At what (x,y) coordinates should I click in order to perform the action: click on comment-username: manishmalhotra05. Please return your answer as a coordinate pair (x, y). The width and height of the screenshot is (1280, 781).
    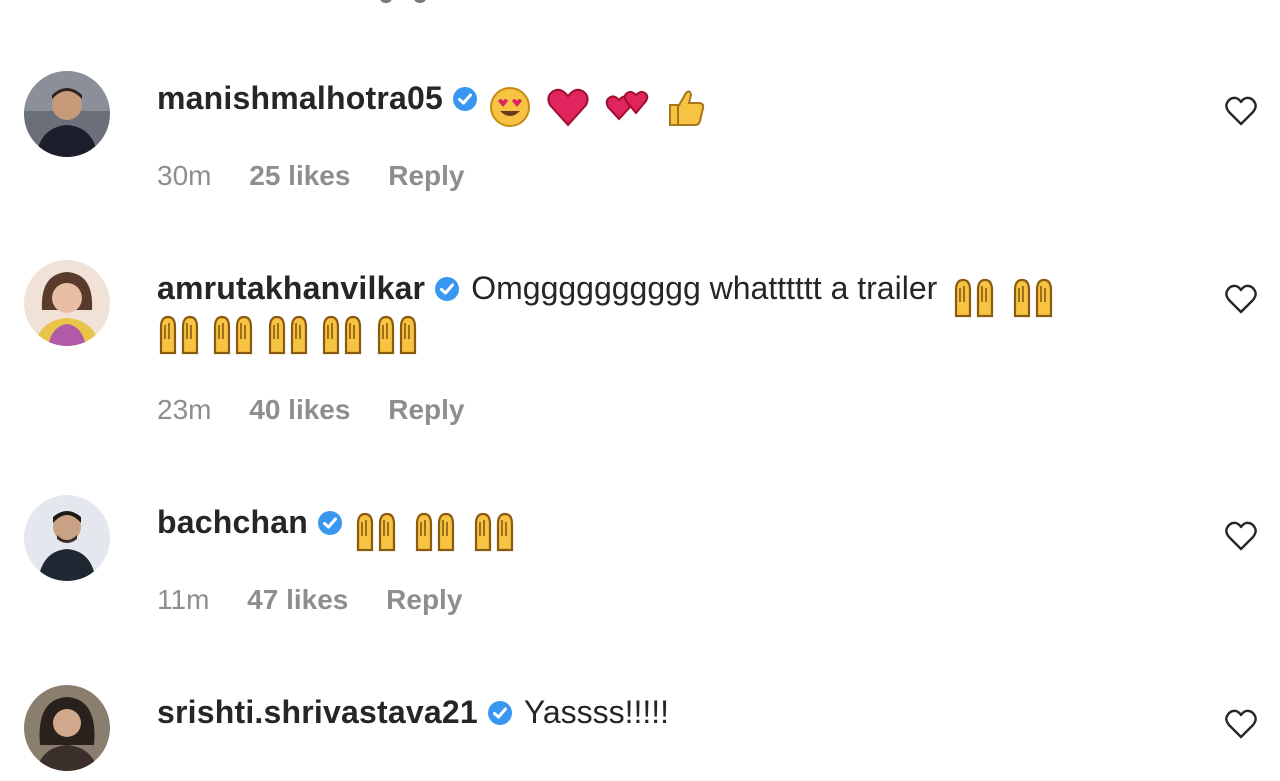
    Looking at the image, I should click on (300, 98).